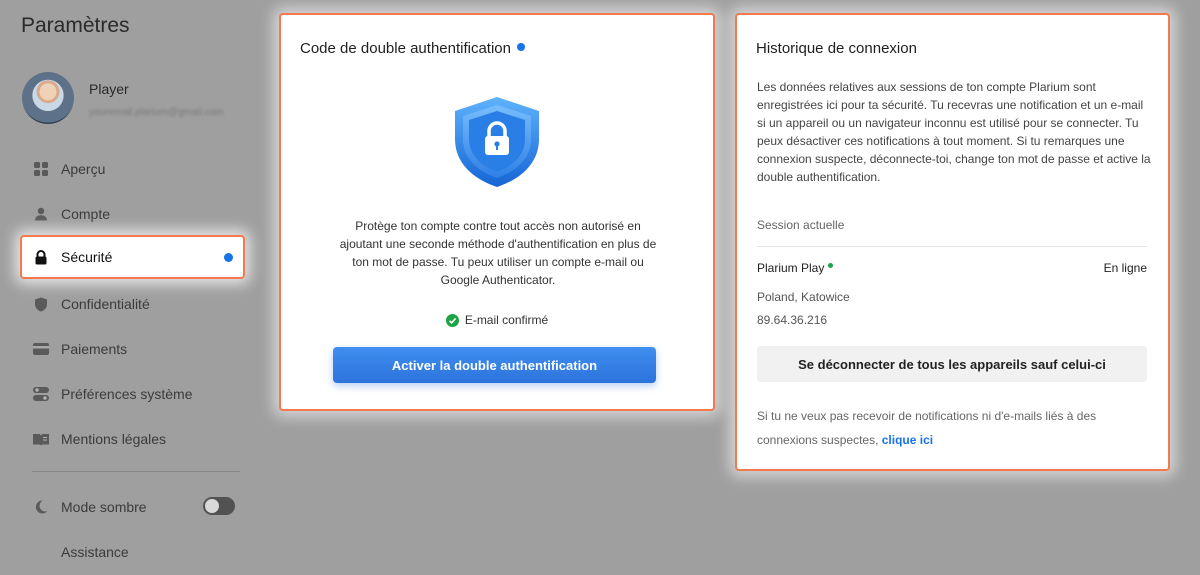 This screenshot has height=575, width=1200. Describe the element at coordinates (836, 48) in the screenshot. I see `login-history-title: Historique de connexion` at that location.